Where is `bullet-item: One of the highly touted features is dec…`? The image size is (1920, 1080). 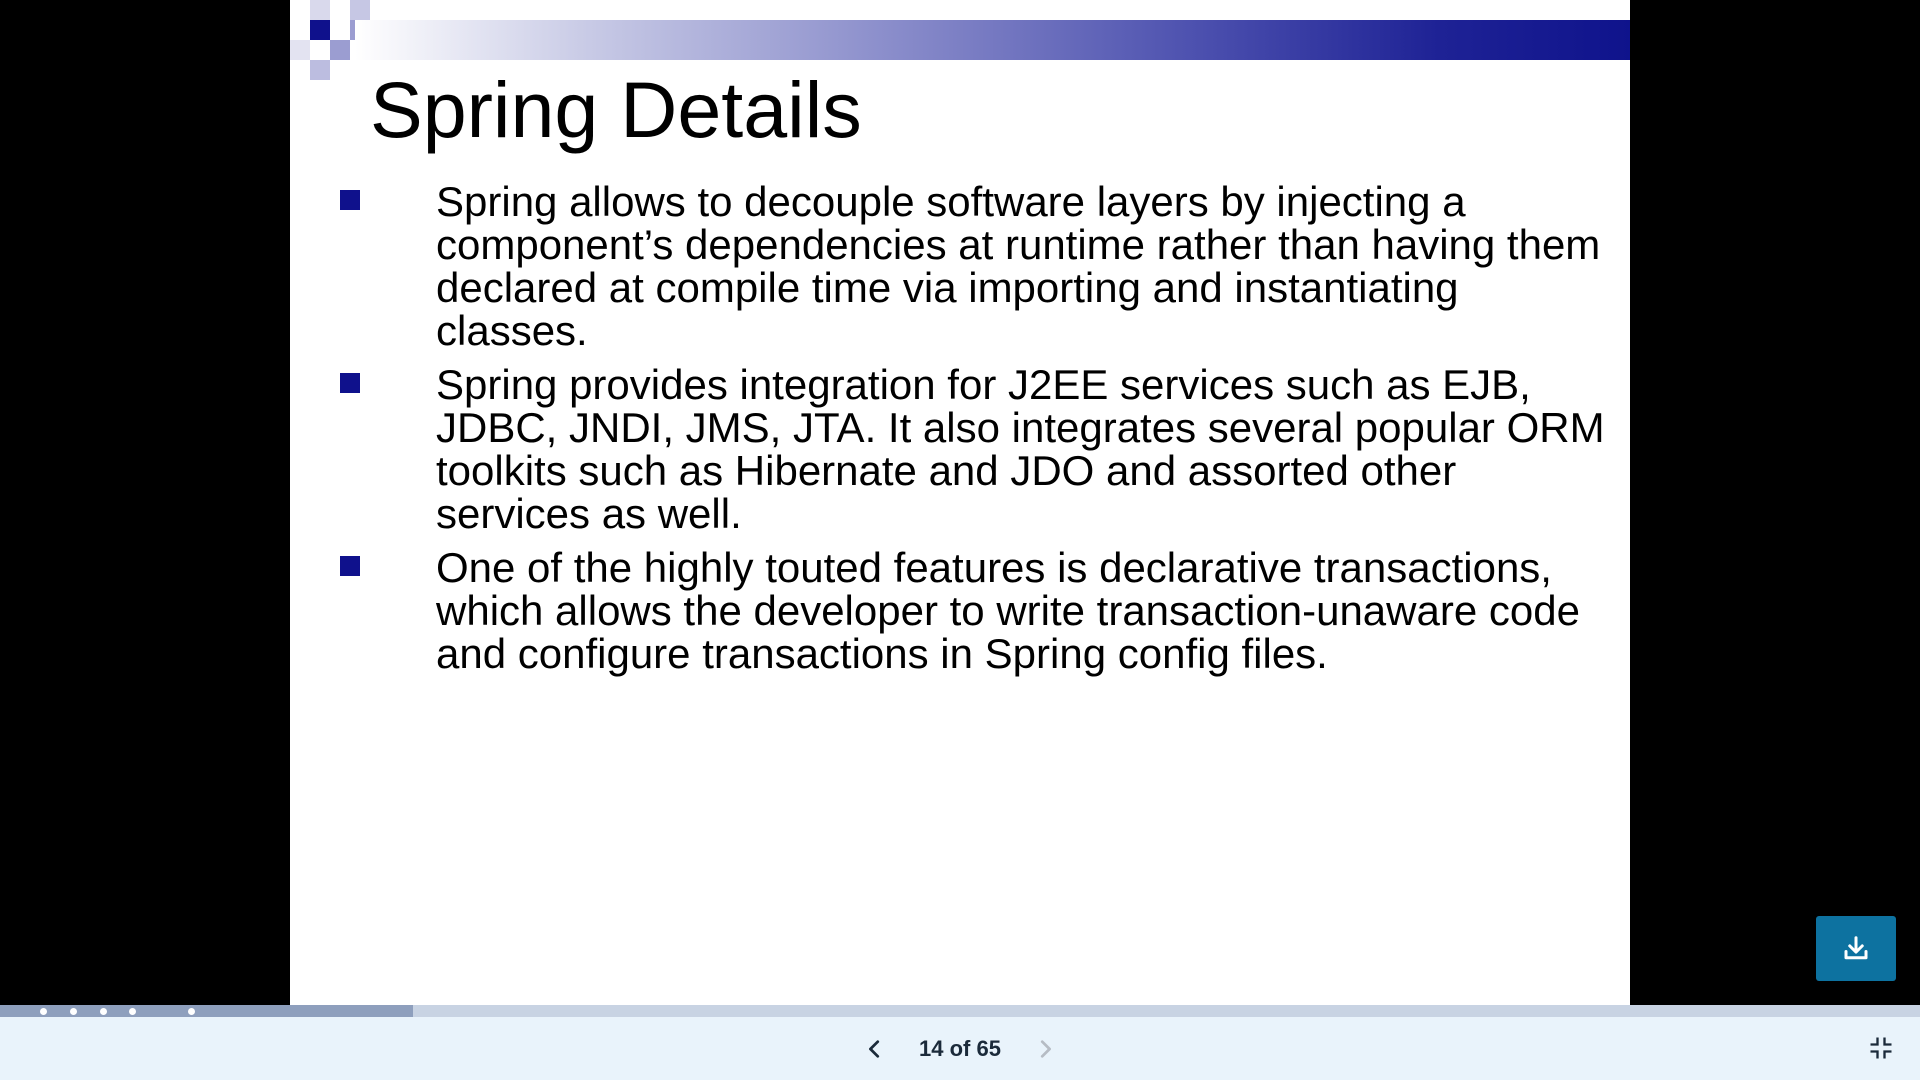
bullet-item: One of the highly touted features is dec… is located at coordinates (975, 610).